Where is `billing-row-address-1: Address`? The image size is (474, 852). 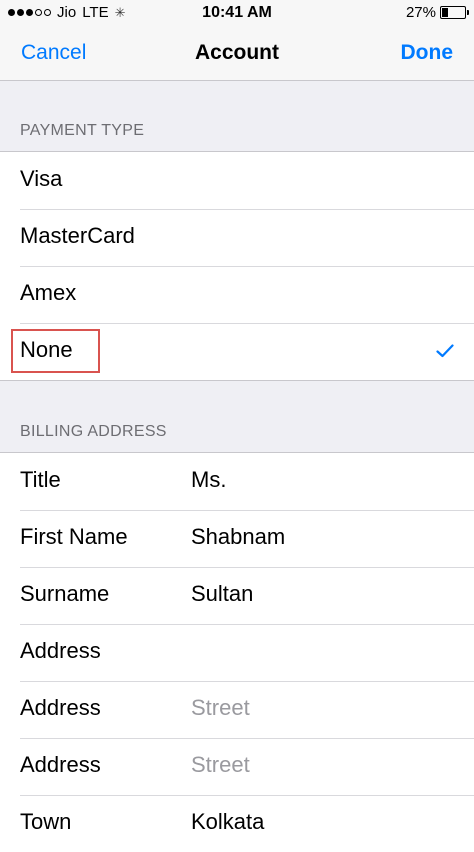 billing-row-address-1: Address is located at coordinates (237, 652).